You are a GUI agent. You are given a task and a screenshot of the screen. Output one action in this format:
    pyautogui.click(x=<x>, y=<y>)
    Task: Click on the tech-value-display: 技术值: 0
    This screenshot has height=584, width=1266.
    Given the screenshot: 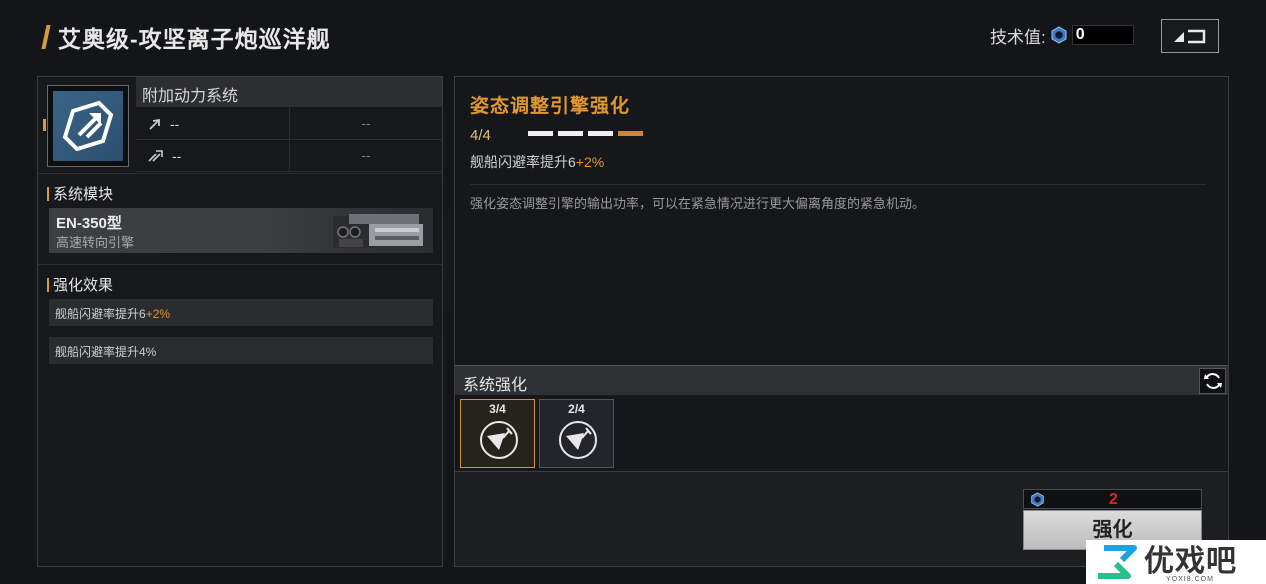 What is the action you would take?
    pyautogui.click(x=1062, y=35)
    